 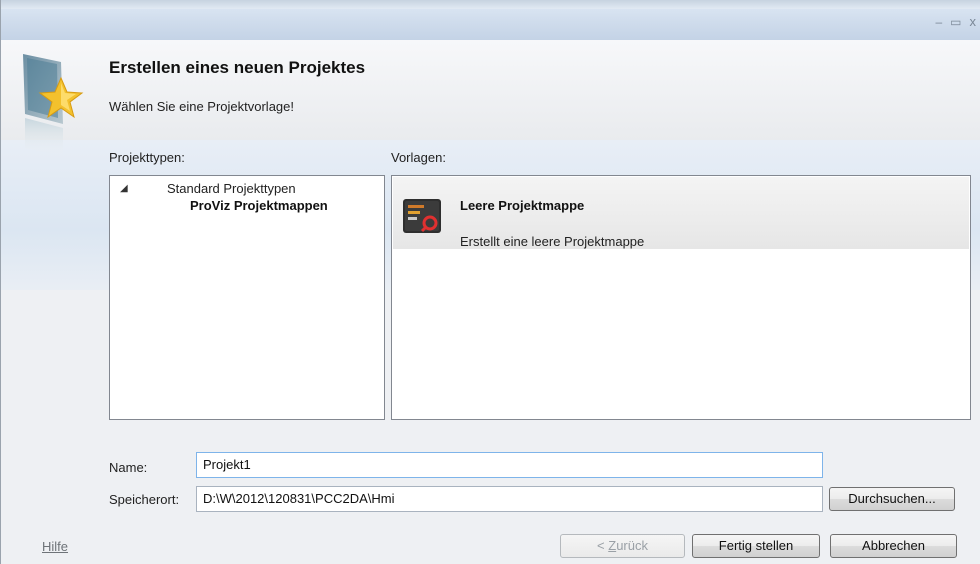 What do you see at coordinates (522, 205) in the screenshot?
I see `template-title: Leere Projektmappe` at bounding box center [522, 205].